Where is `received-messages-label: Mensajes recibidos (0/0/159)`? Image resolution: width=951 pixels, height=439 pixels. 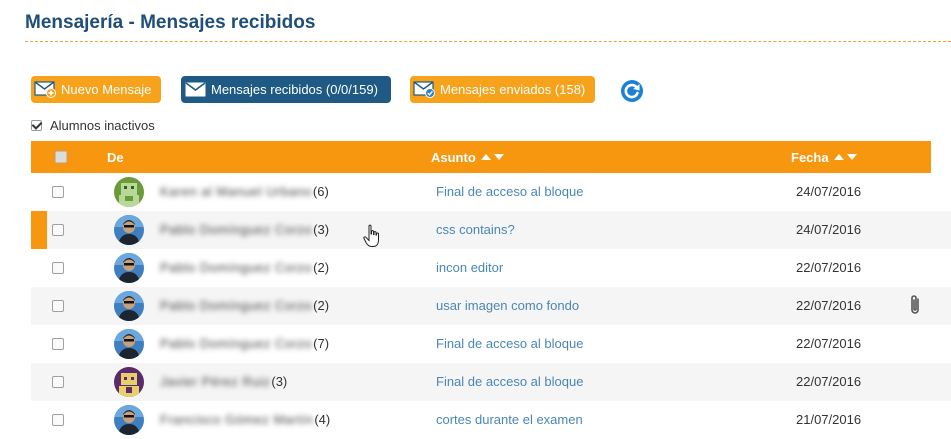 received-messages-label: Mensajes recibidos (0/0/159) is located at coordinates (294, 89).